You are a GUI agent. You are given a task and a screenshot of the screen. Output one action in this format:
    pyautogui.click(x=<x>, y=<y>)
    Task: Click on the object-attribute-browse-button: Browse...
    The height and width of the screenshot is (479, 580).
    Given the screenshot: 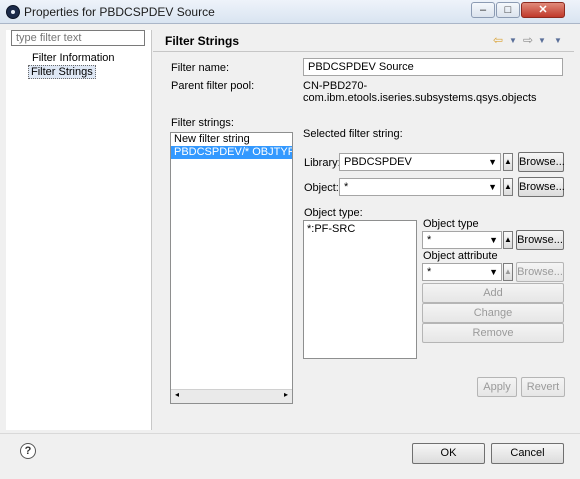 What is the action you would take?
    pyautogui.click(x=540, y=272)
    